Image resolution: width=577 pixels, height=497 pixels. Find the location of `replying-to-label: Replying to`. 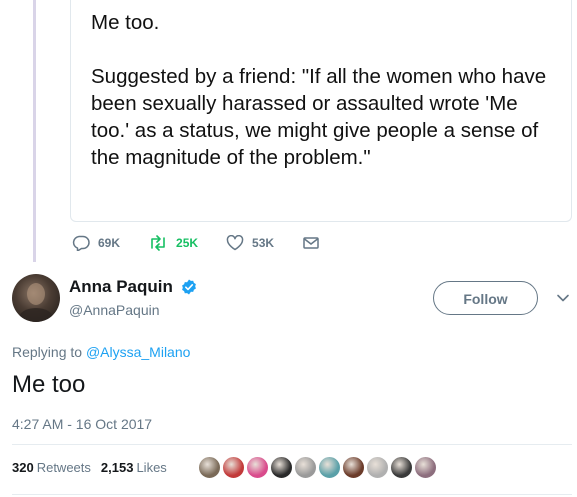

replying-to-label: Replying to is located at coordinates (47, 352).